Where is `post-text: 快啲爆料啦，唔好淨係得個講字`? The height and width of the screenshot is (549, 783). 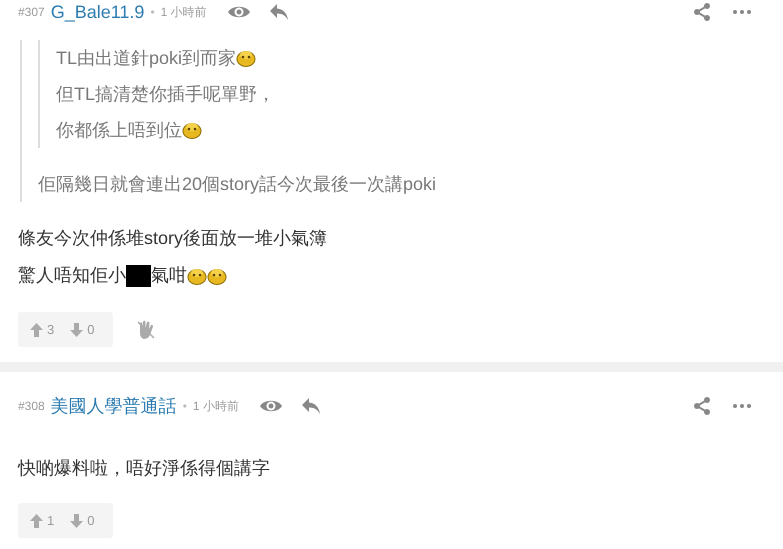 post-text: 快啲爆料啦，唔好淨係得個講字 is located at coordinates (144, 468).